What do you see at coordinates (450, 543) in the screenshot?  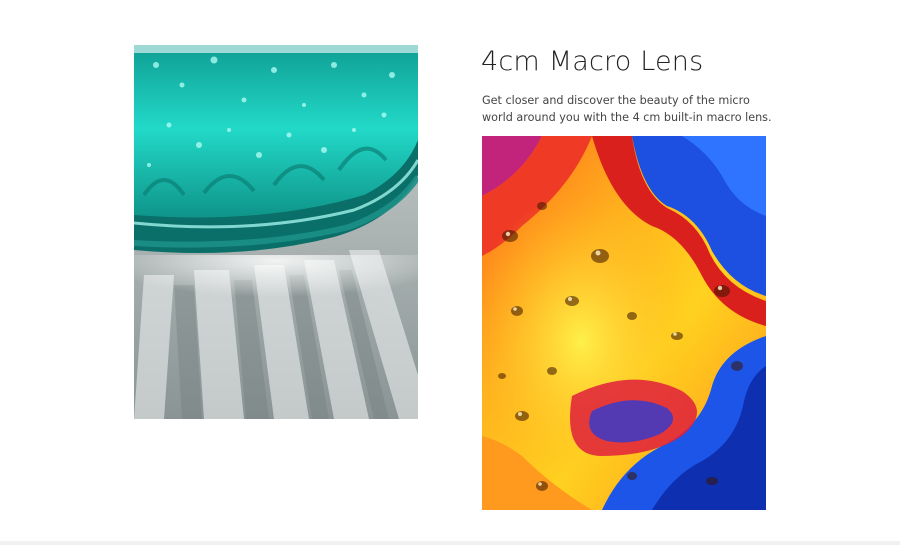 I see `bottom-divider` at bounding box center [450, 543].